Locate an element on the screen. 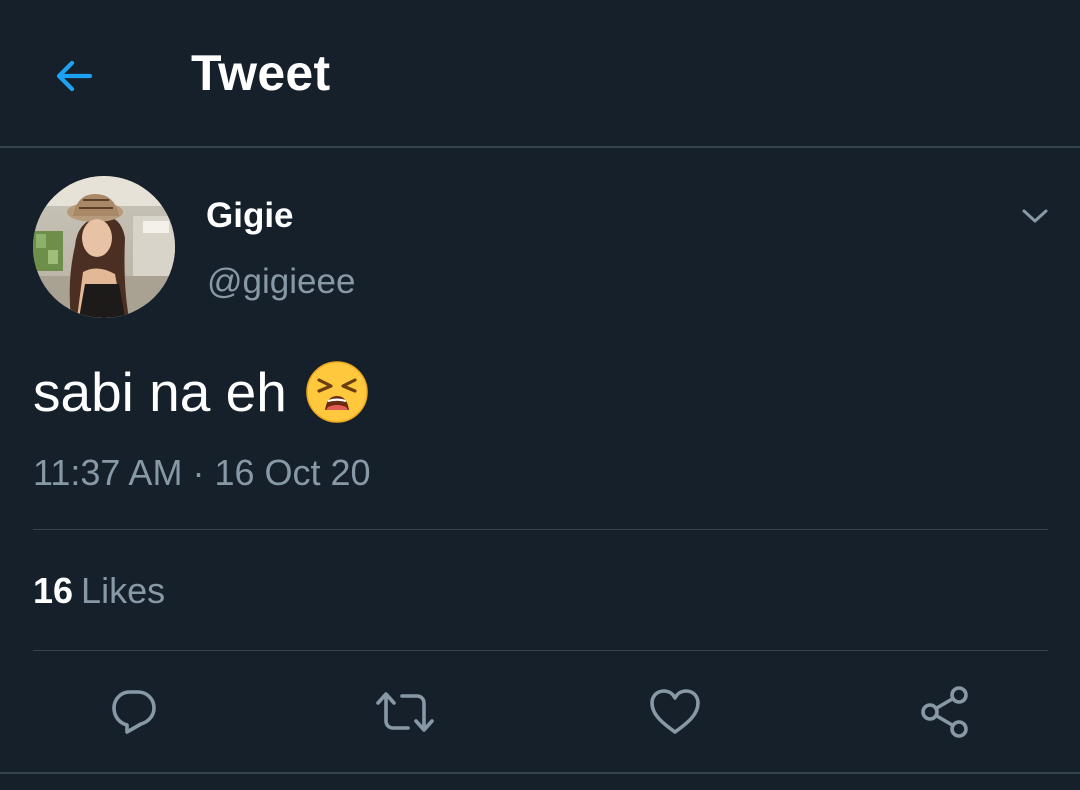 This screenshot has height=790, width=1080. likes-count: 16 is located at coordinates (53, 590).